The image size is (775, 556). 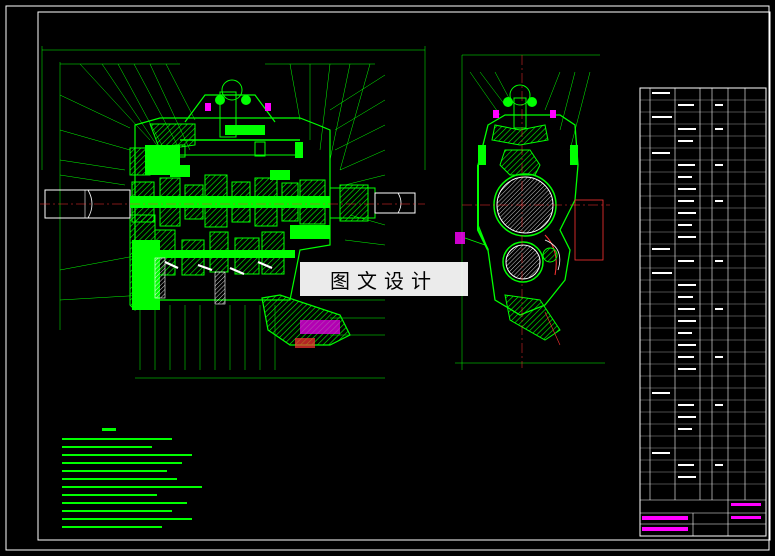 What do you see at coordinates (532, 212) in the screenshot?
I see `side-section-view` at bounding box center [532, 212].